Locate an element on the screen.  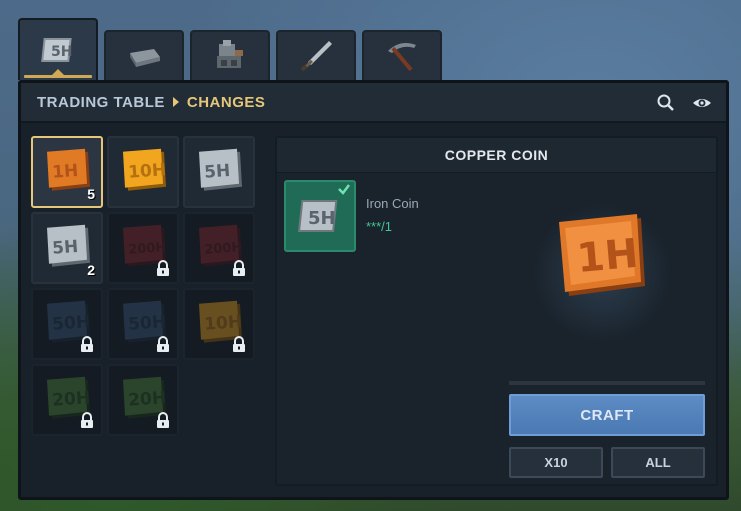
category-tabs: 5H is located at coordinates (230, 49).